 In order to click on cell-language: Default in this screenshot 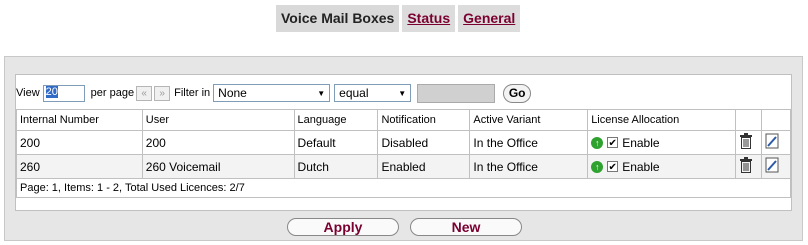, I will do `click(336, 142)`.